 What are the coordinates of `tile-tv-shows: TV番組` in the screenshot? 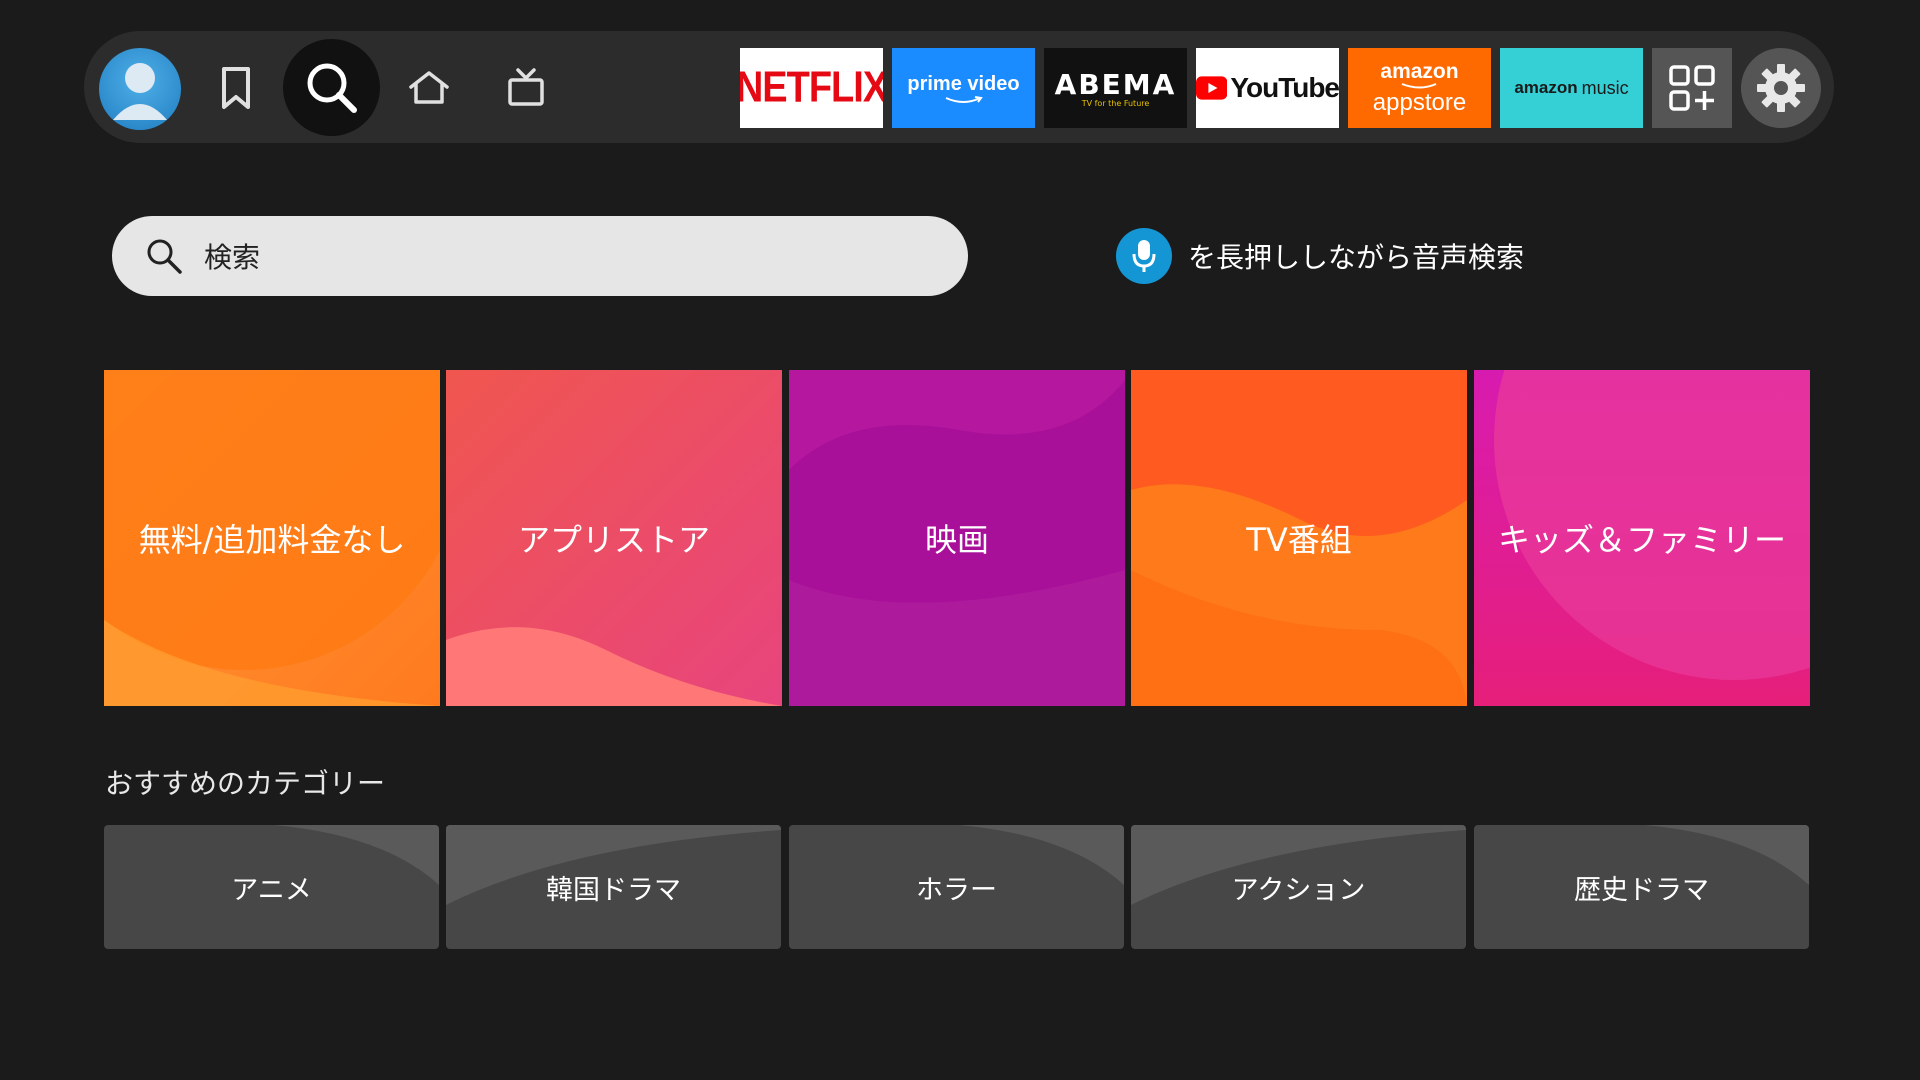 It's located at (1299, 538).